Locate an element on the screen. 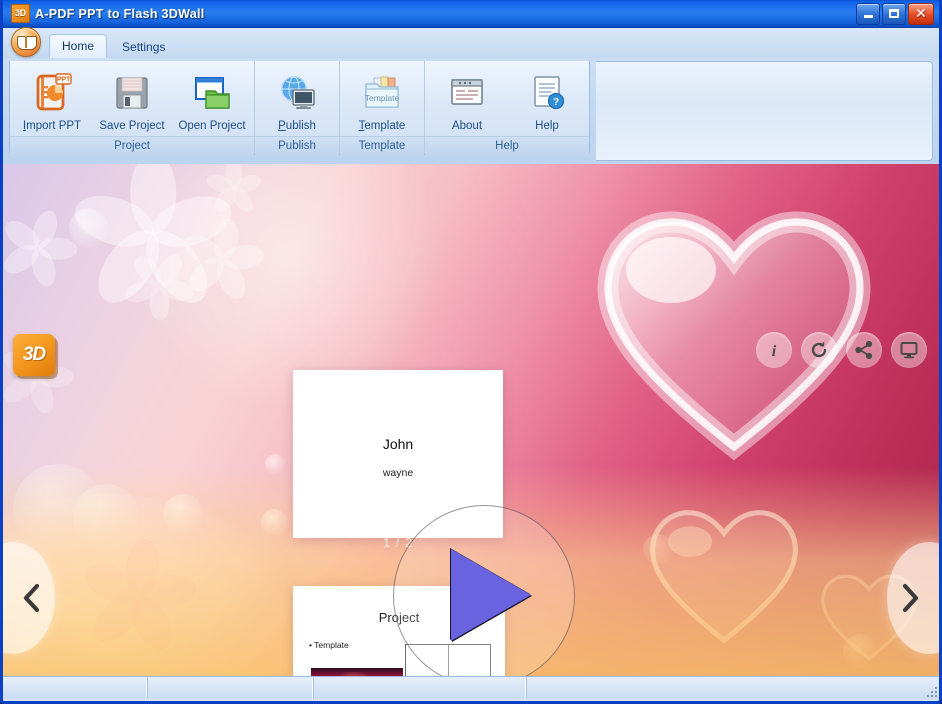 The image size is (942, 704). about-label: About is located at coordinates (467, 126).